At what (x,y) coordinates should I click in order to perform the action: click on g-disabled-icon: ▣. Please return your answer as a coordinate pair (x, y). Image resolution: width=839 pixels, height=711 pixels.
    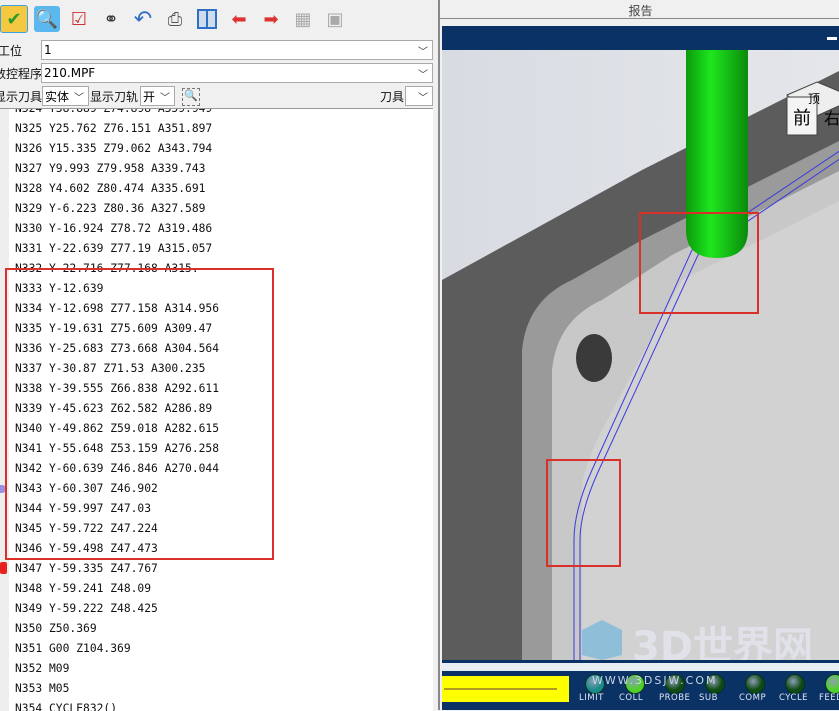
    Looking at the image, I should click on (335, 19).